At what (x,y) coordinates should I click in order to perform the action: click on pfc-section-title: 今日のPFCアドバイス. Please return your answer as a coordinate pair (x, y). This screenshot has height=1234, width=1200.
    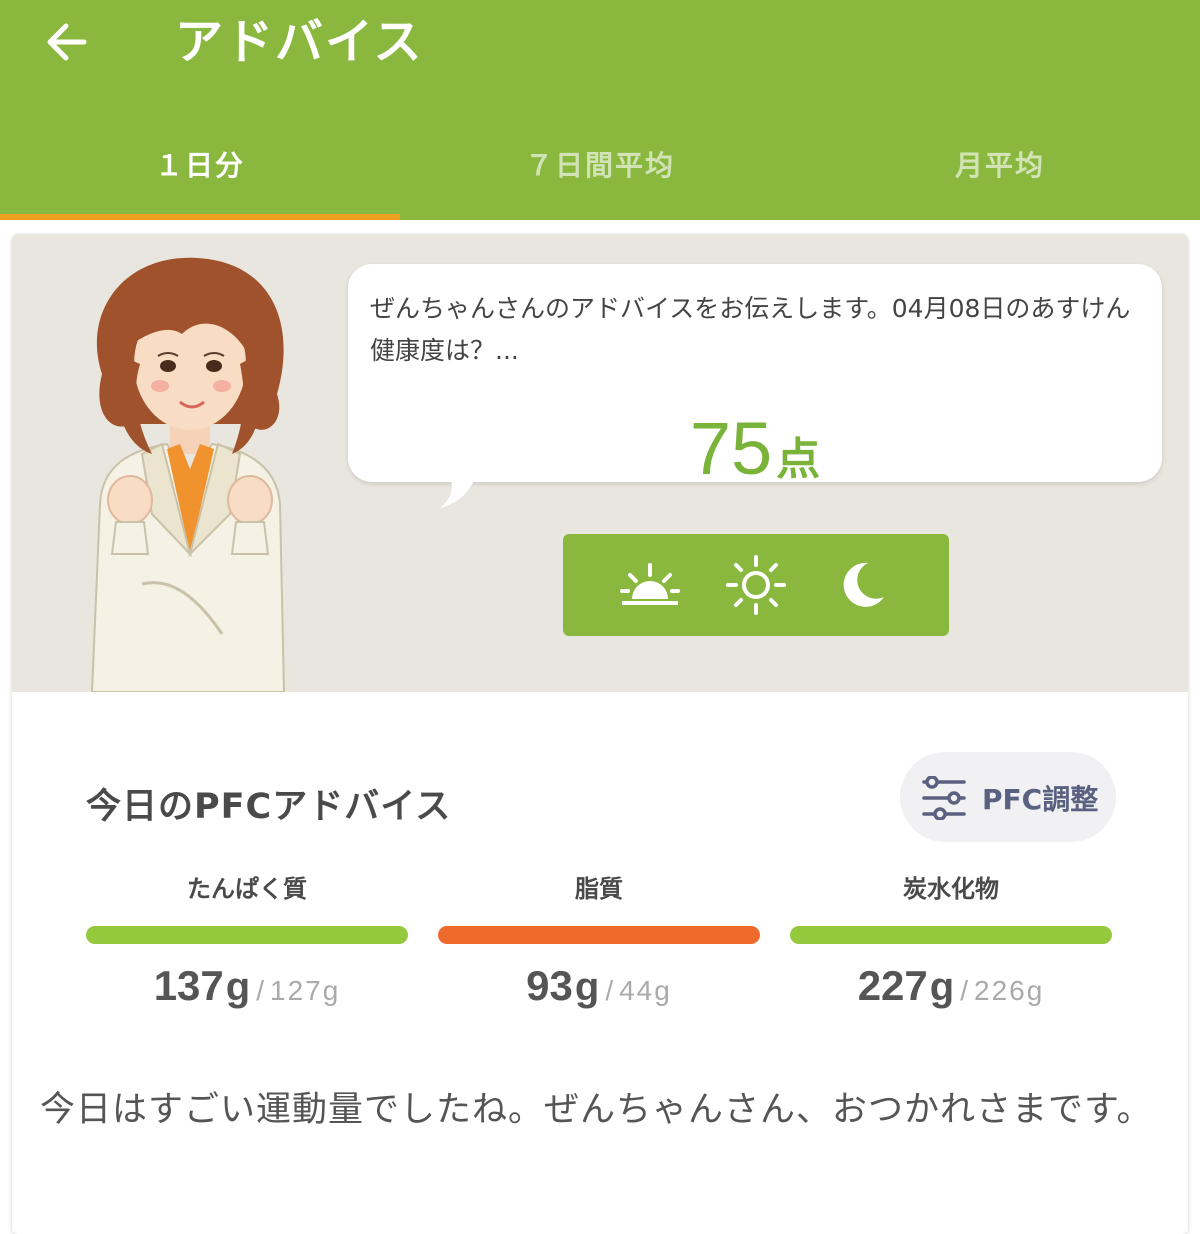
    Looking at the image, I should click on (269, 807).